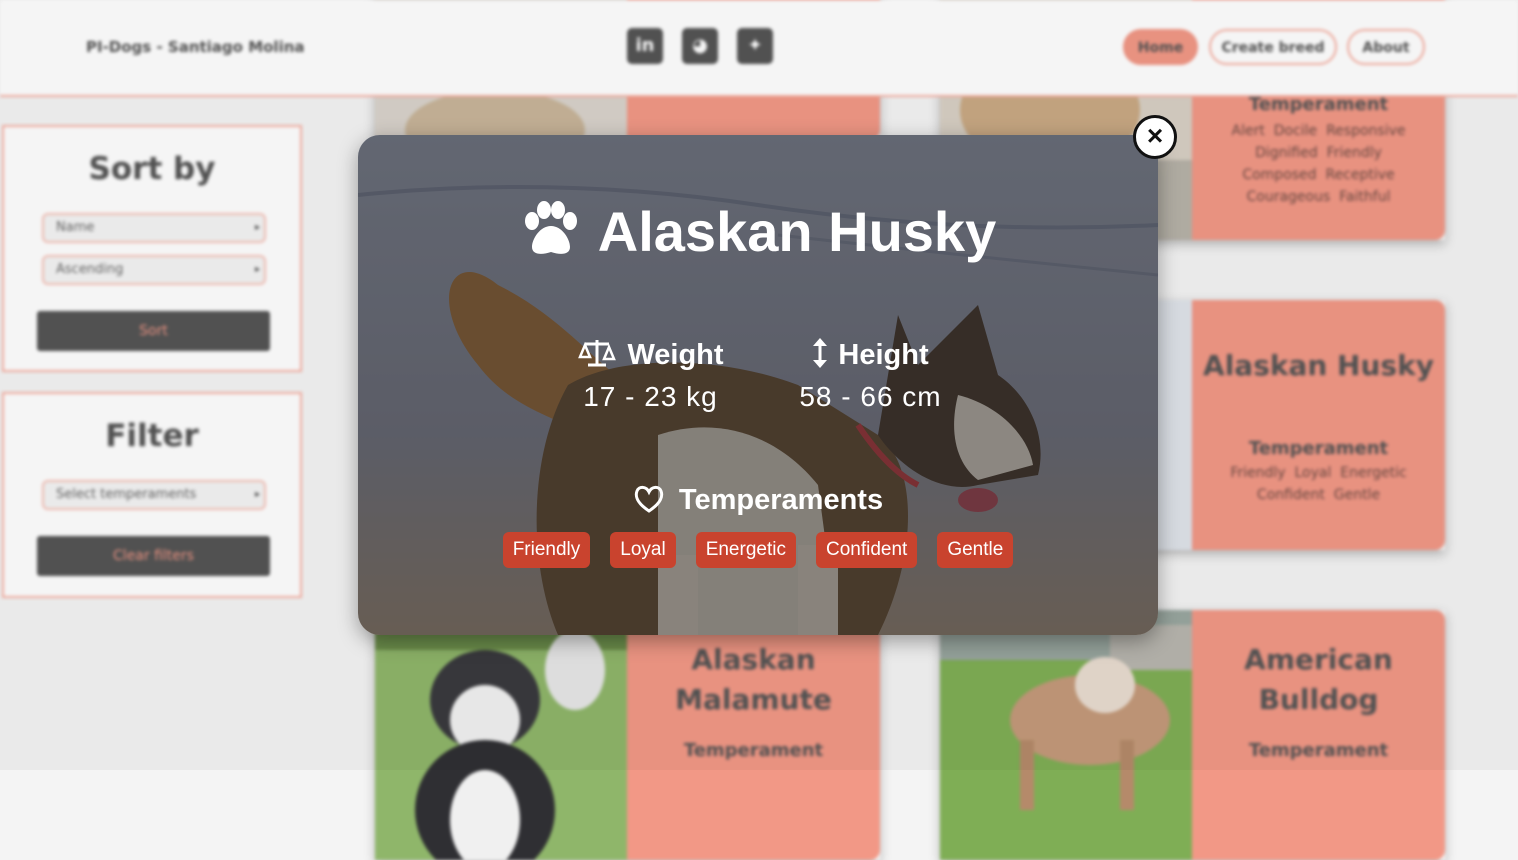 This screenshot has width=1518, height=860. What do you see at coordinates (975, 550) in the screenshot?
I see `temperament-chip: Gentle` at bounding box center [975, 550].